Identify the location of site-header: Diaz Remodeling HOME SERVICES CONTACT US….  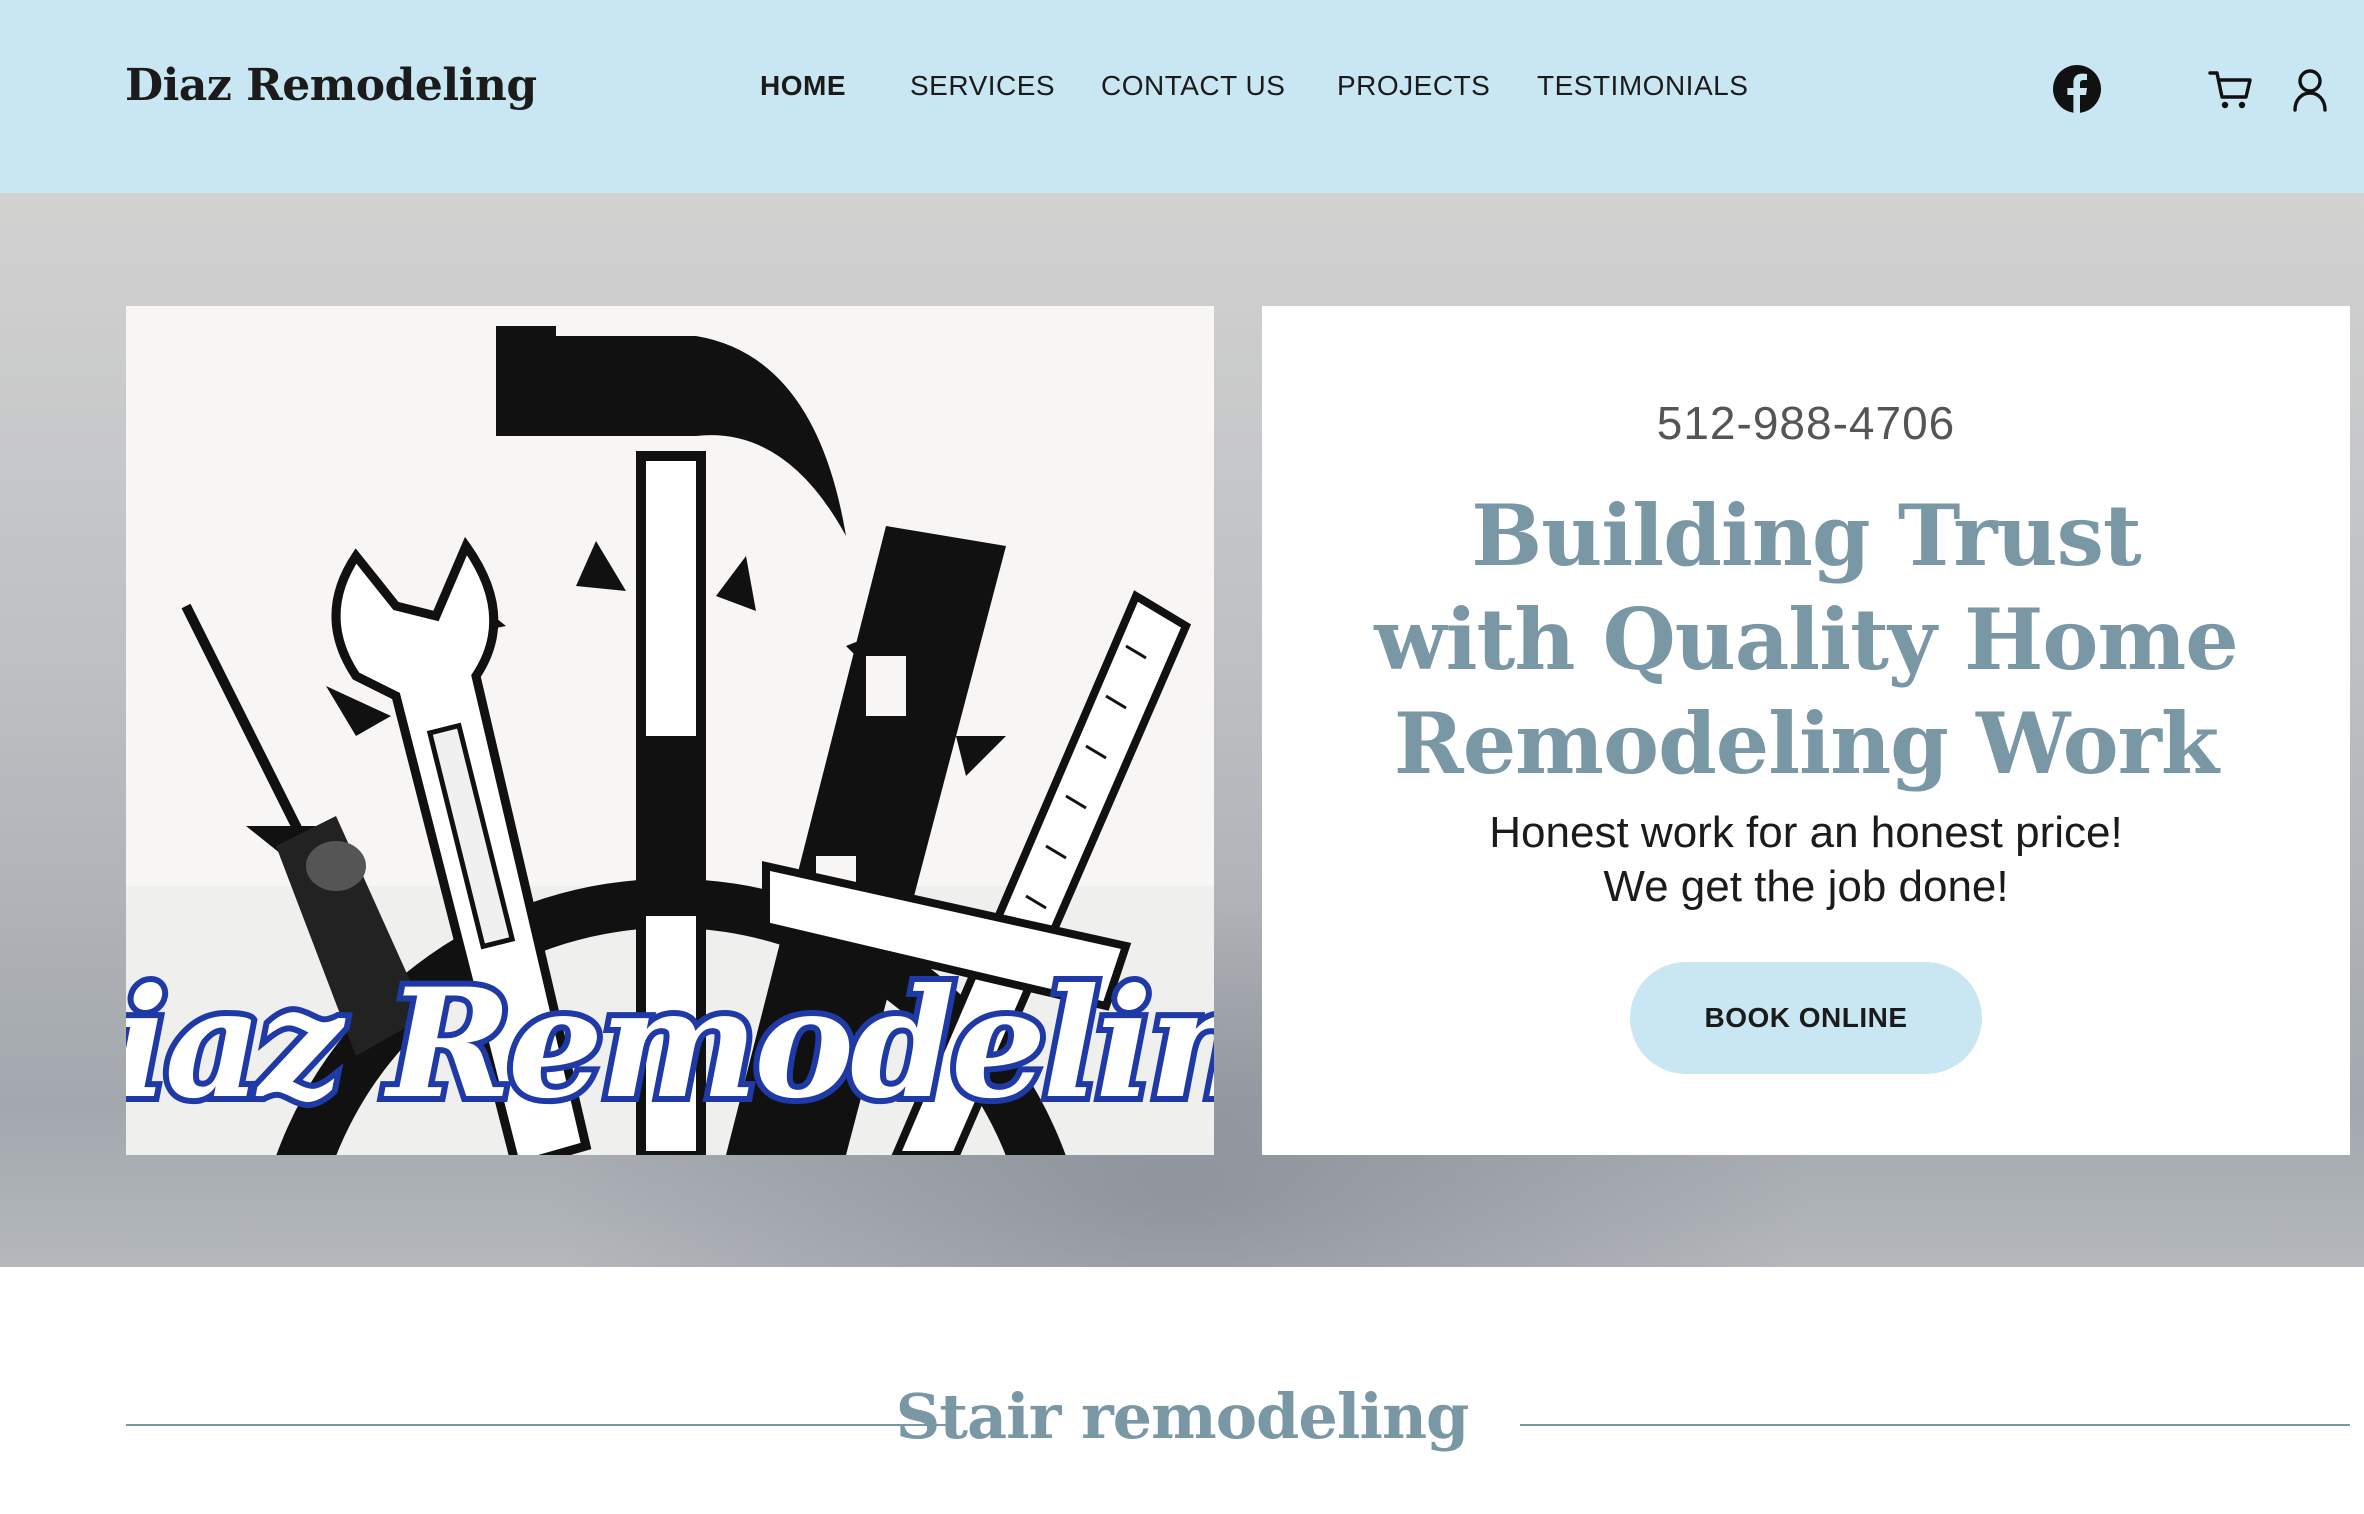
(1182, 96).